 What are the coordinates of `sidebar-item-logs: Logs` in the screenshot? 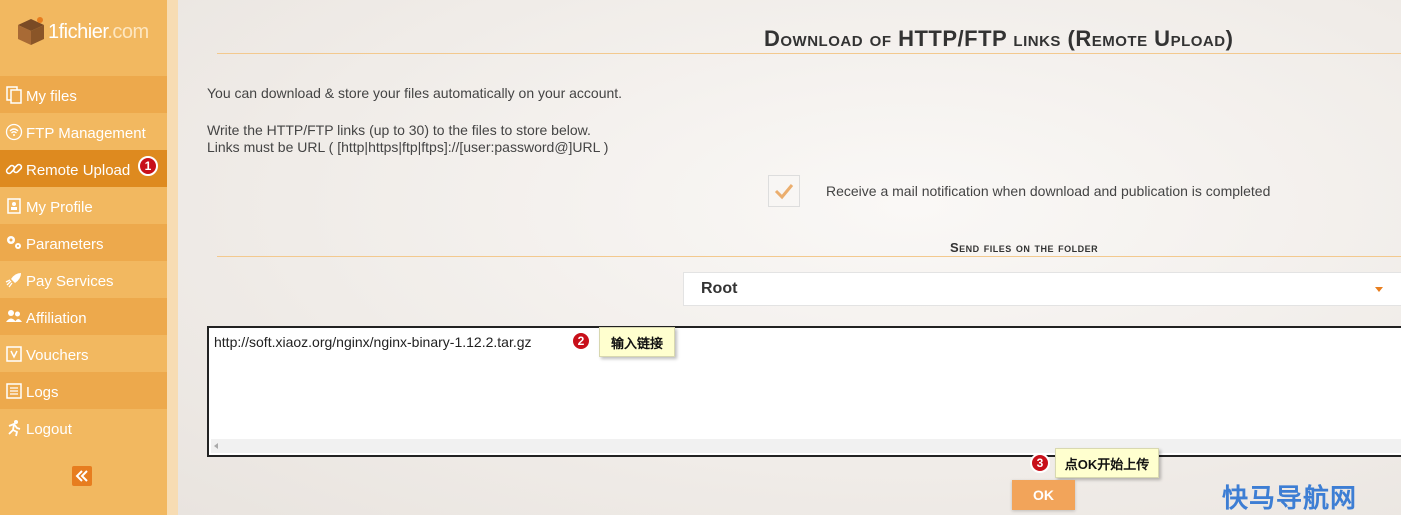 It's located at (83, 390).